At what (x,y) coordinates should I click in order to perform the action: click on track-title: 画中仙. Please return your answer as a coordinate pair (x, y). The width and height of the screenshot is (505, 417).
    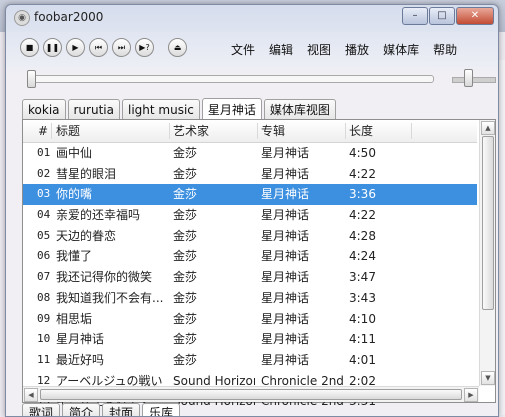
    Looking at the image, I should click on (74, 153).